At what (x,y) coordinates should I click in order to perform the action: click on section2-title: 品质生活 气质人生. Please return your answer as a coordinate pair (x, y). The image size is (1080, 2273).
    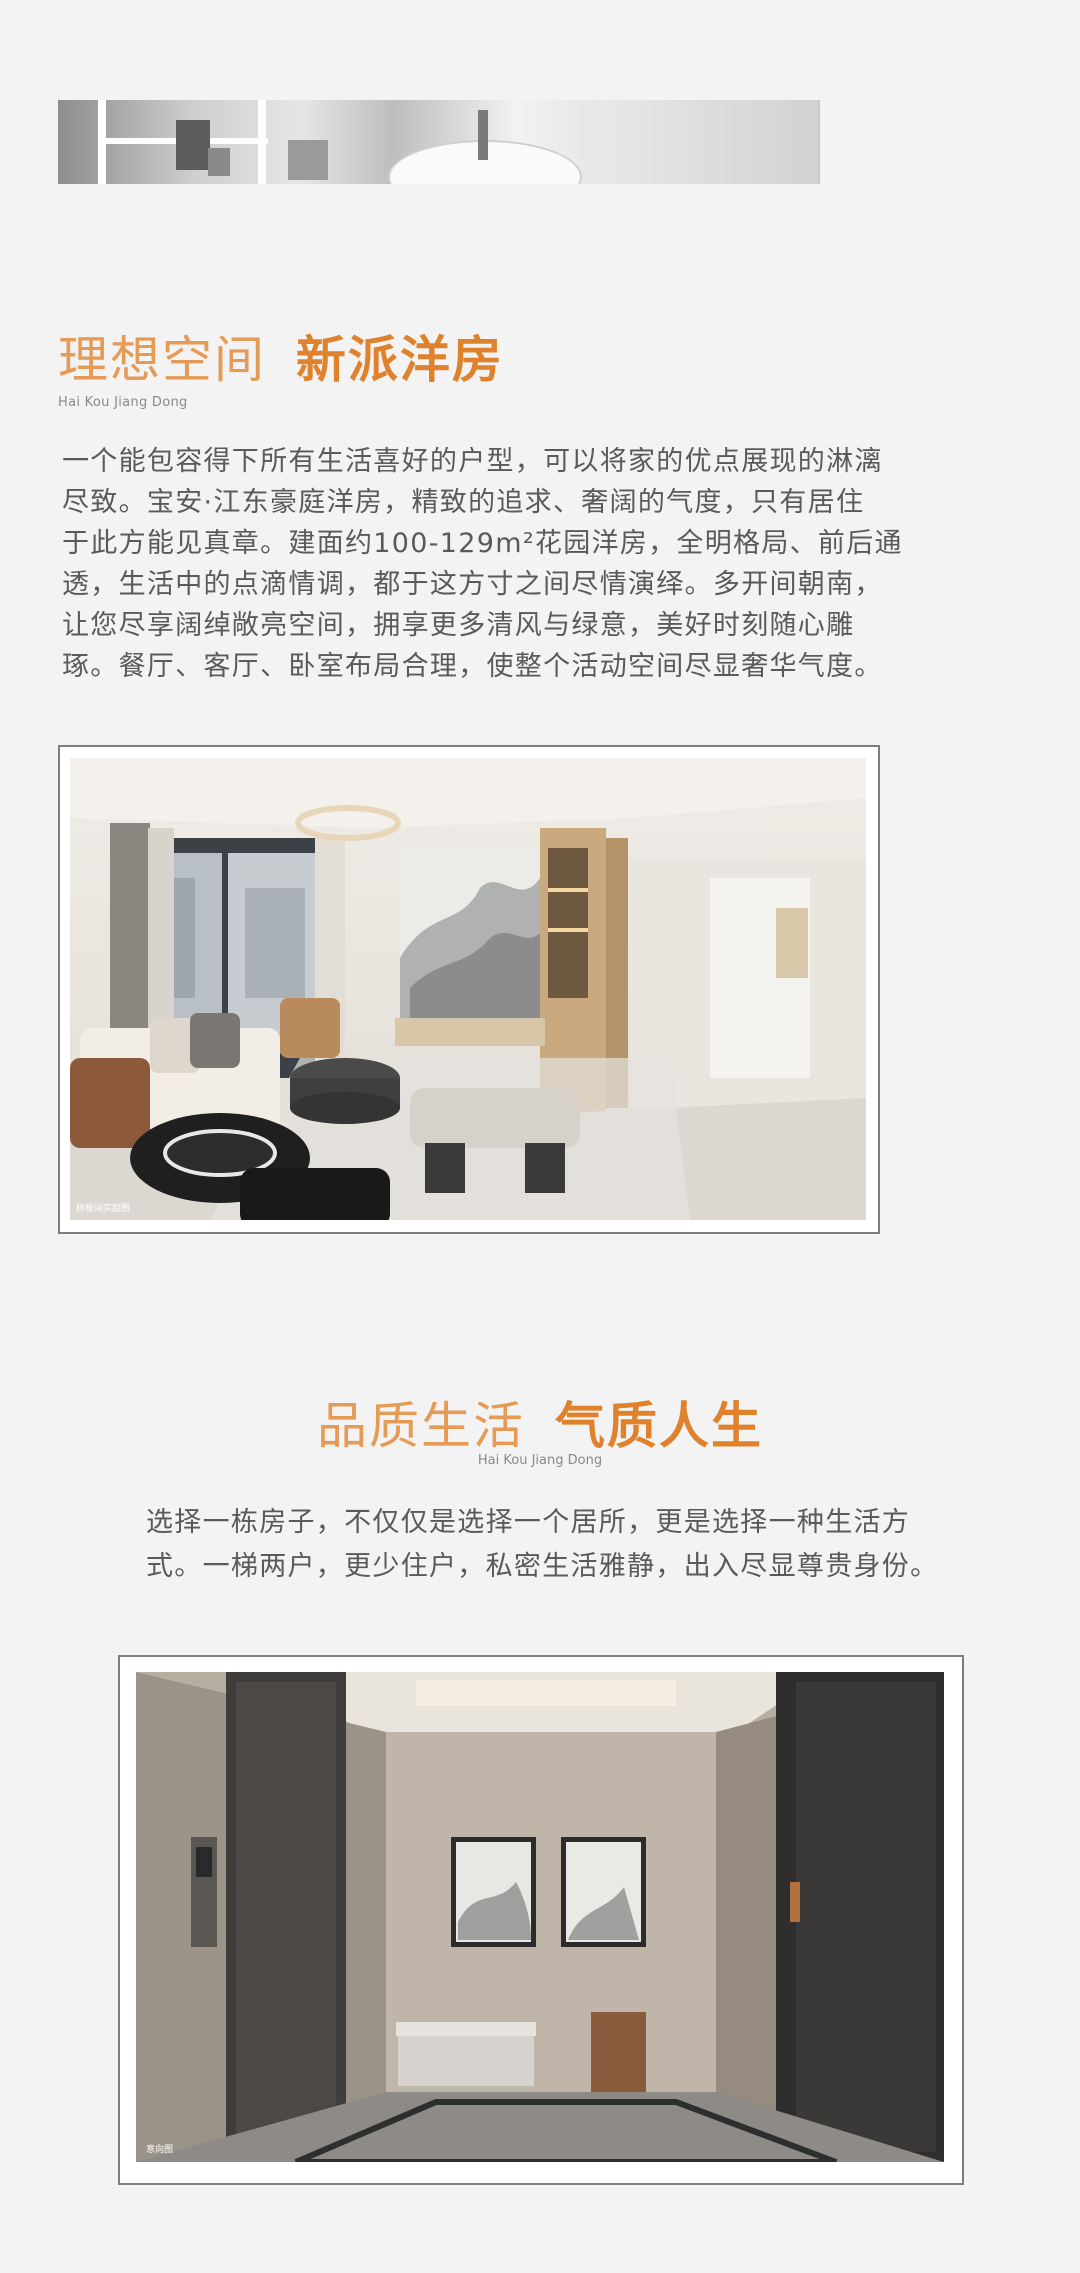
    Looking at the image, I should click on (540, 1422).